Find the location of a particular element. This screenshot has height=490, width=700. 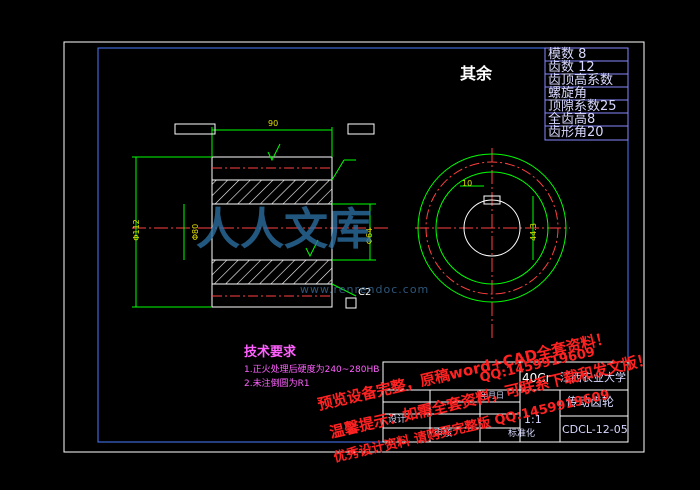

param-pressure-angle: 齿形角20 is located at coordinates (576, 132).